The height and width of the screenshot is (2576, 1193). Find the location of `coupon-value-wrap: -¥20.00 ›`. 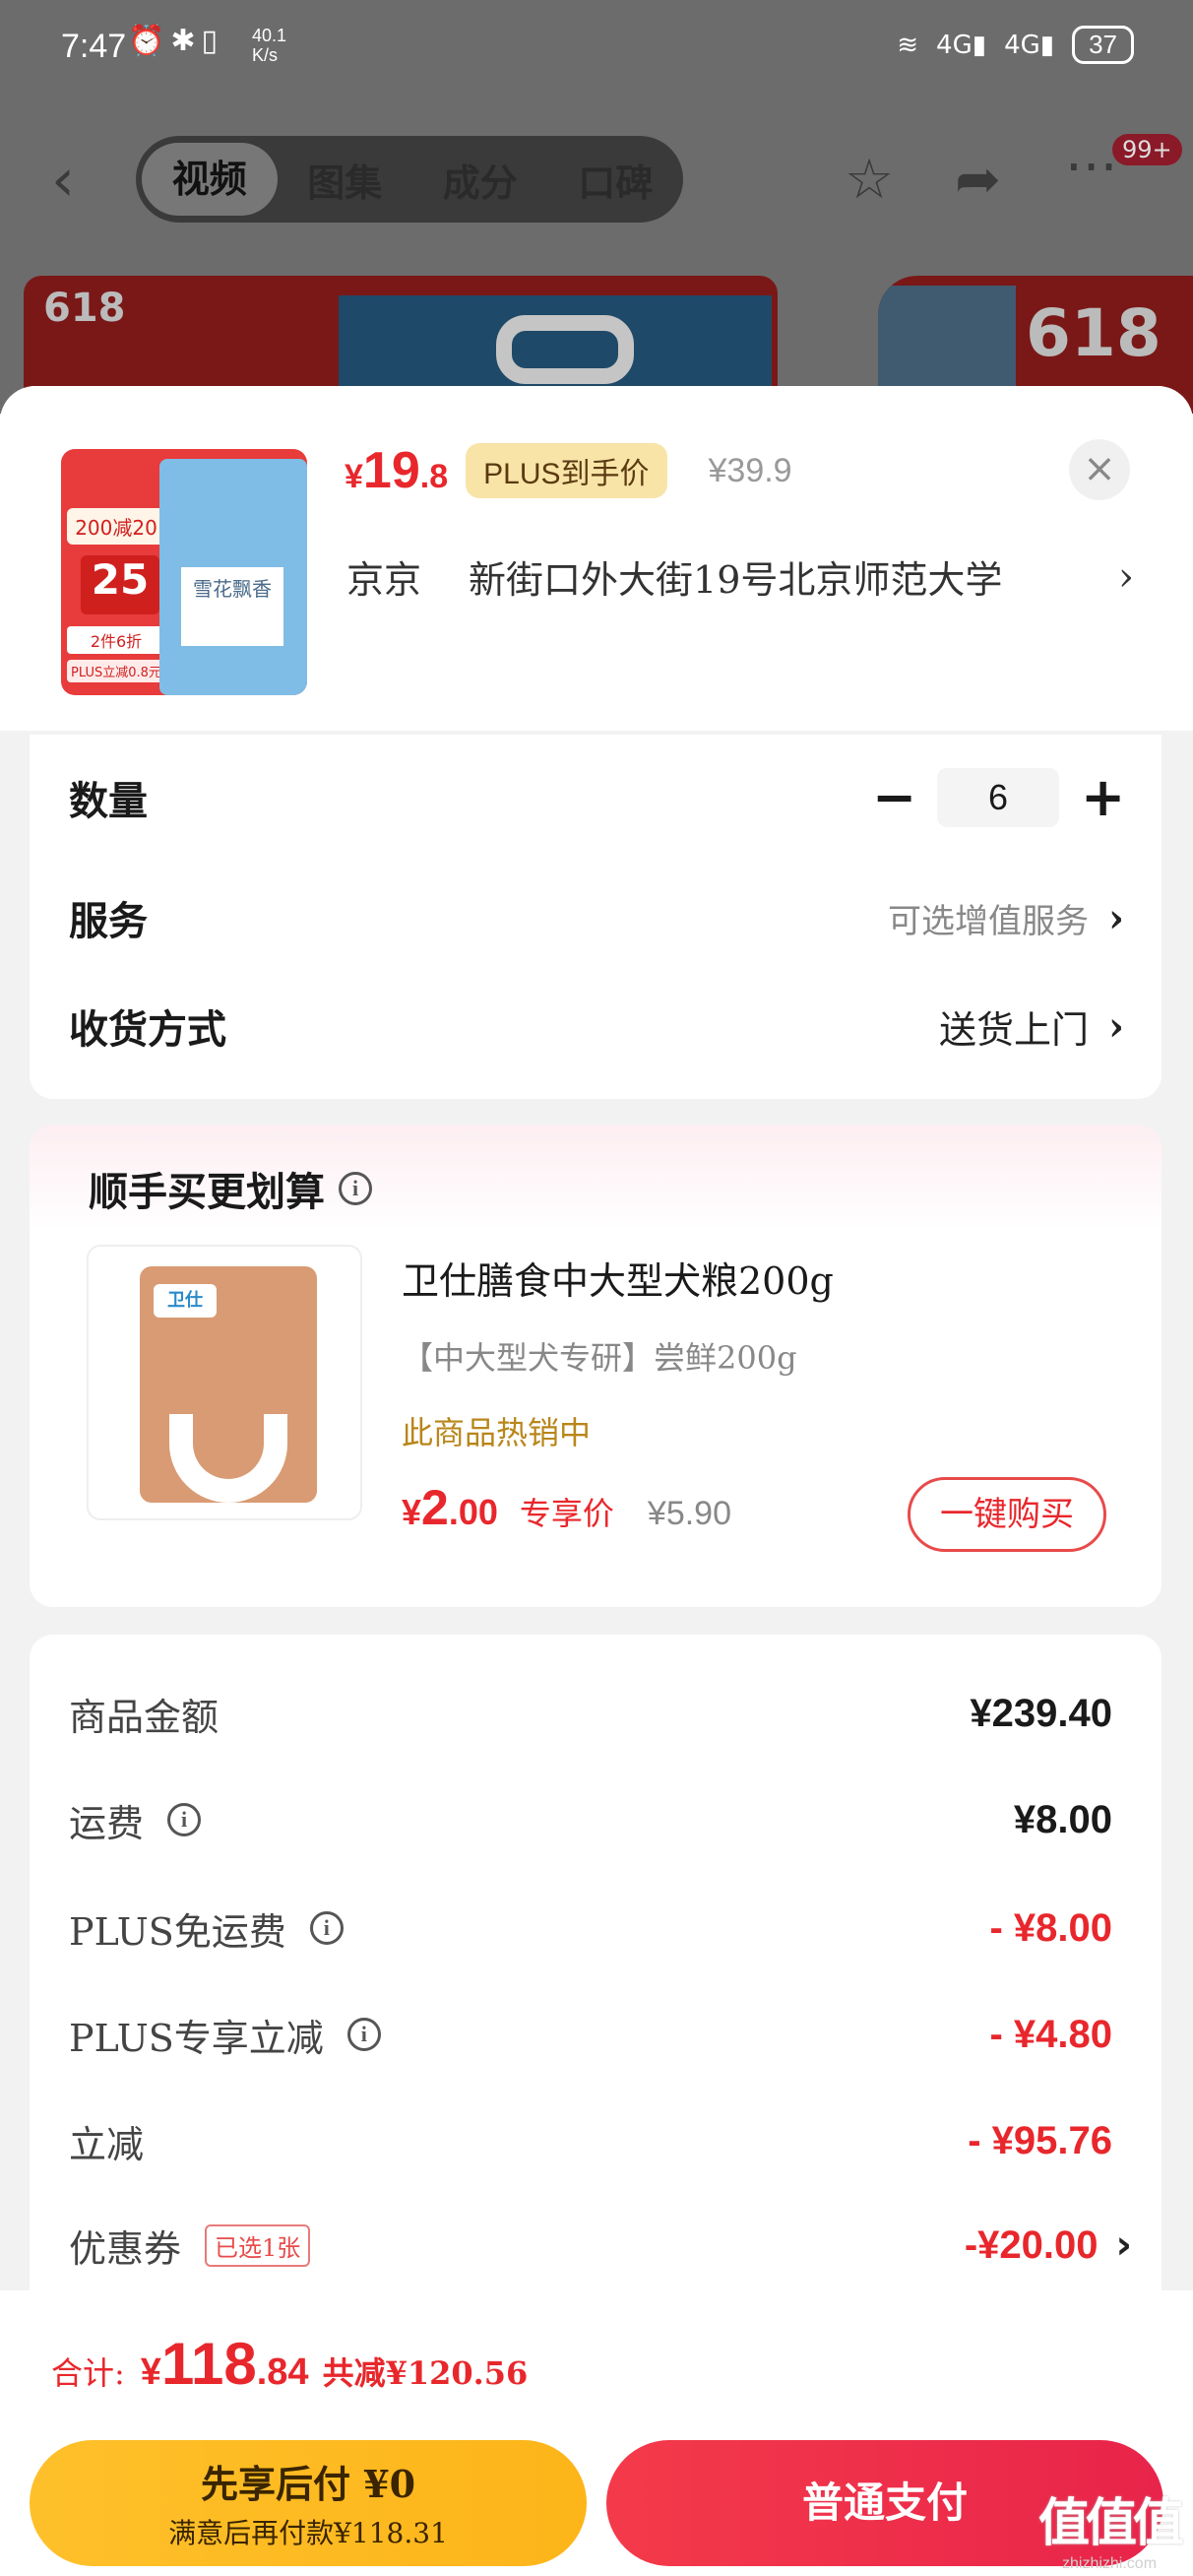

coupon-value-wrap: -¥20.00 › is located at coordinates (1048, 2245).